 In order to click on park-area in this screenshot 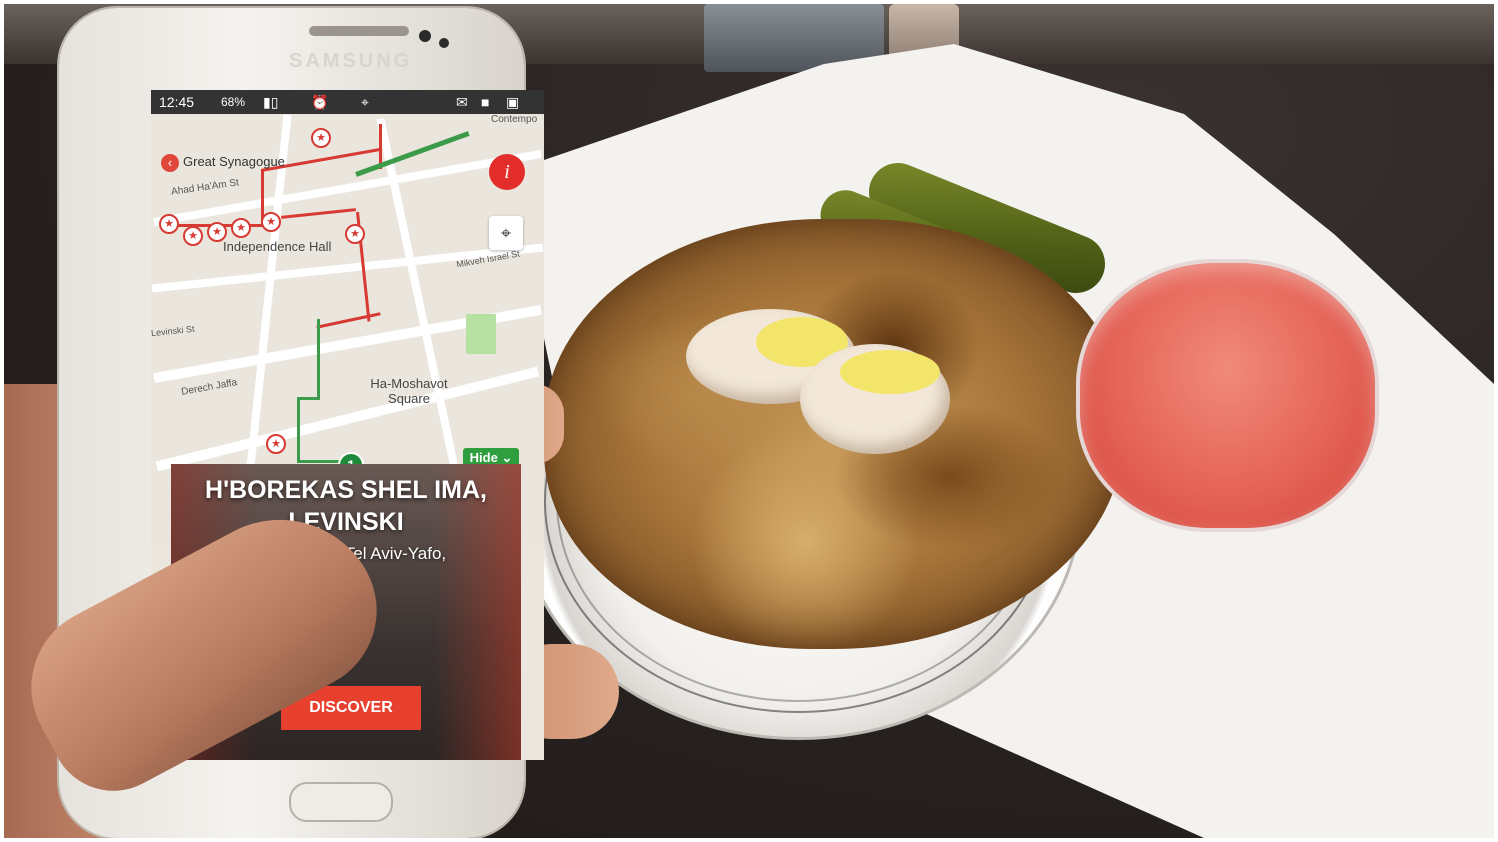, I will do `click(481, 334)`.